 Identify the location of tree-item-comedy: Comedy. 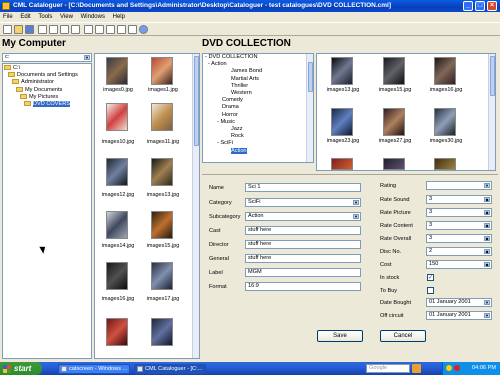
(257, 100).